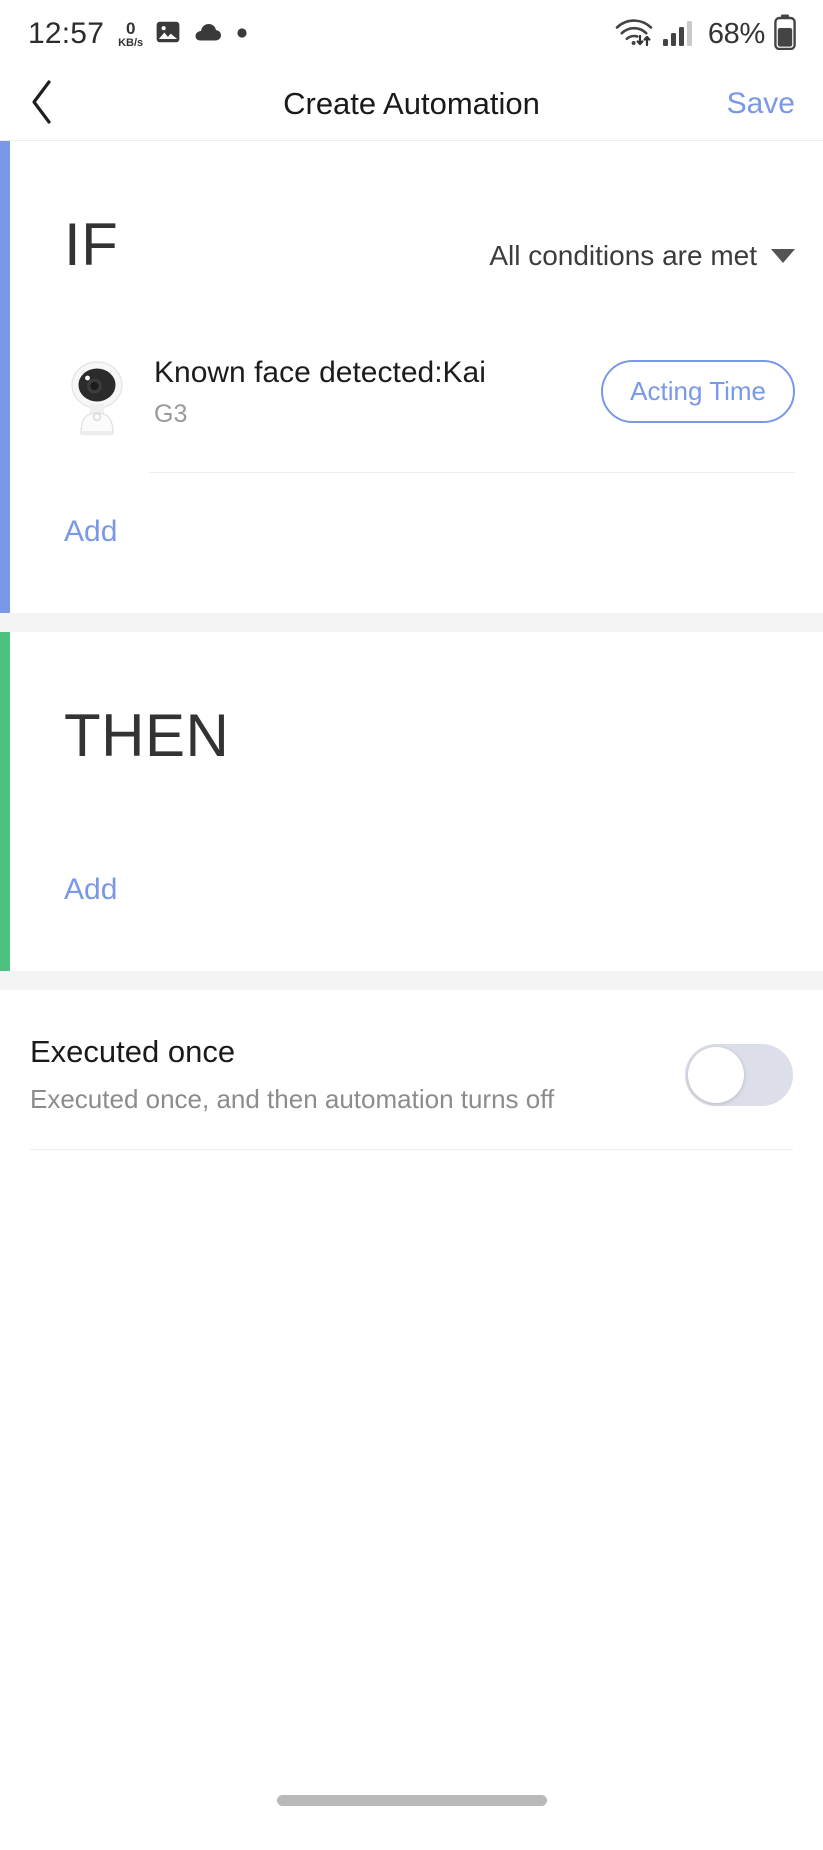 This screenshot has width=823, height=1850. What do you see at coordinates (208, 34) in the screenshot?
I see `cloud-icon` at bounding box center [208, 34].